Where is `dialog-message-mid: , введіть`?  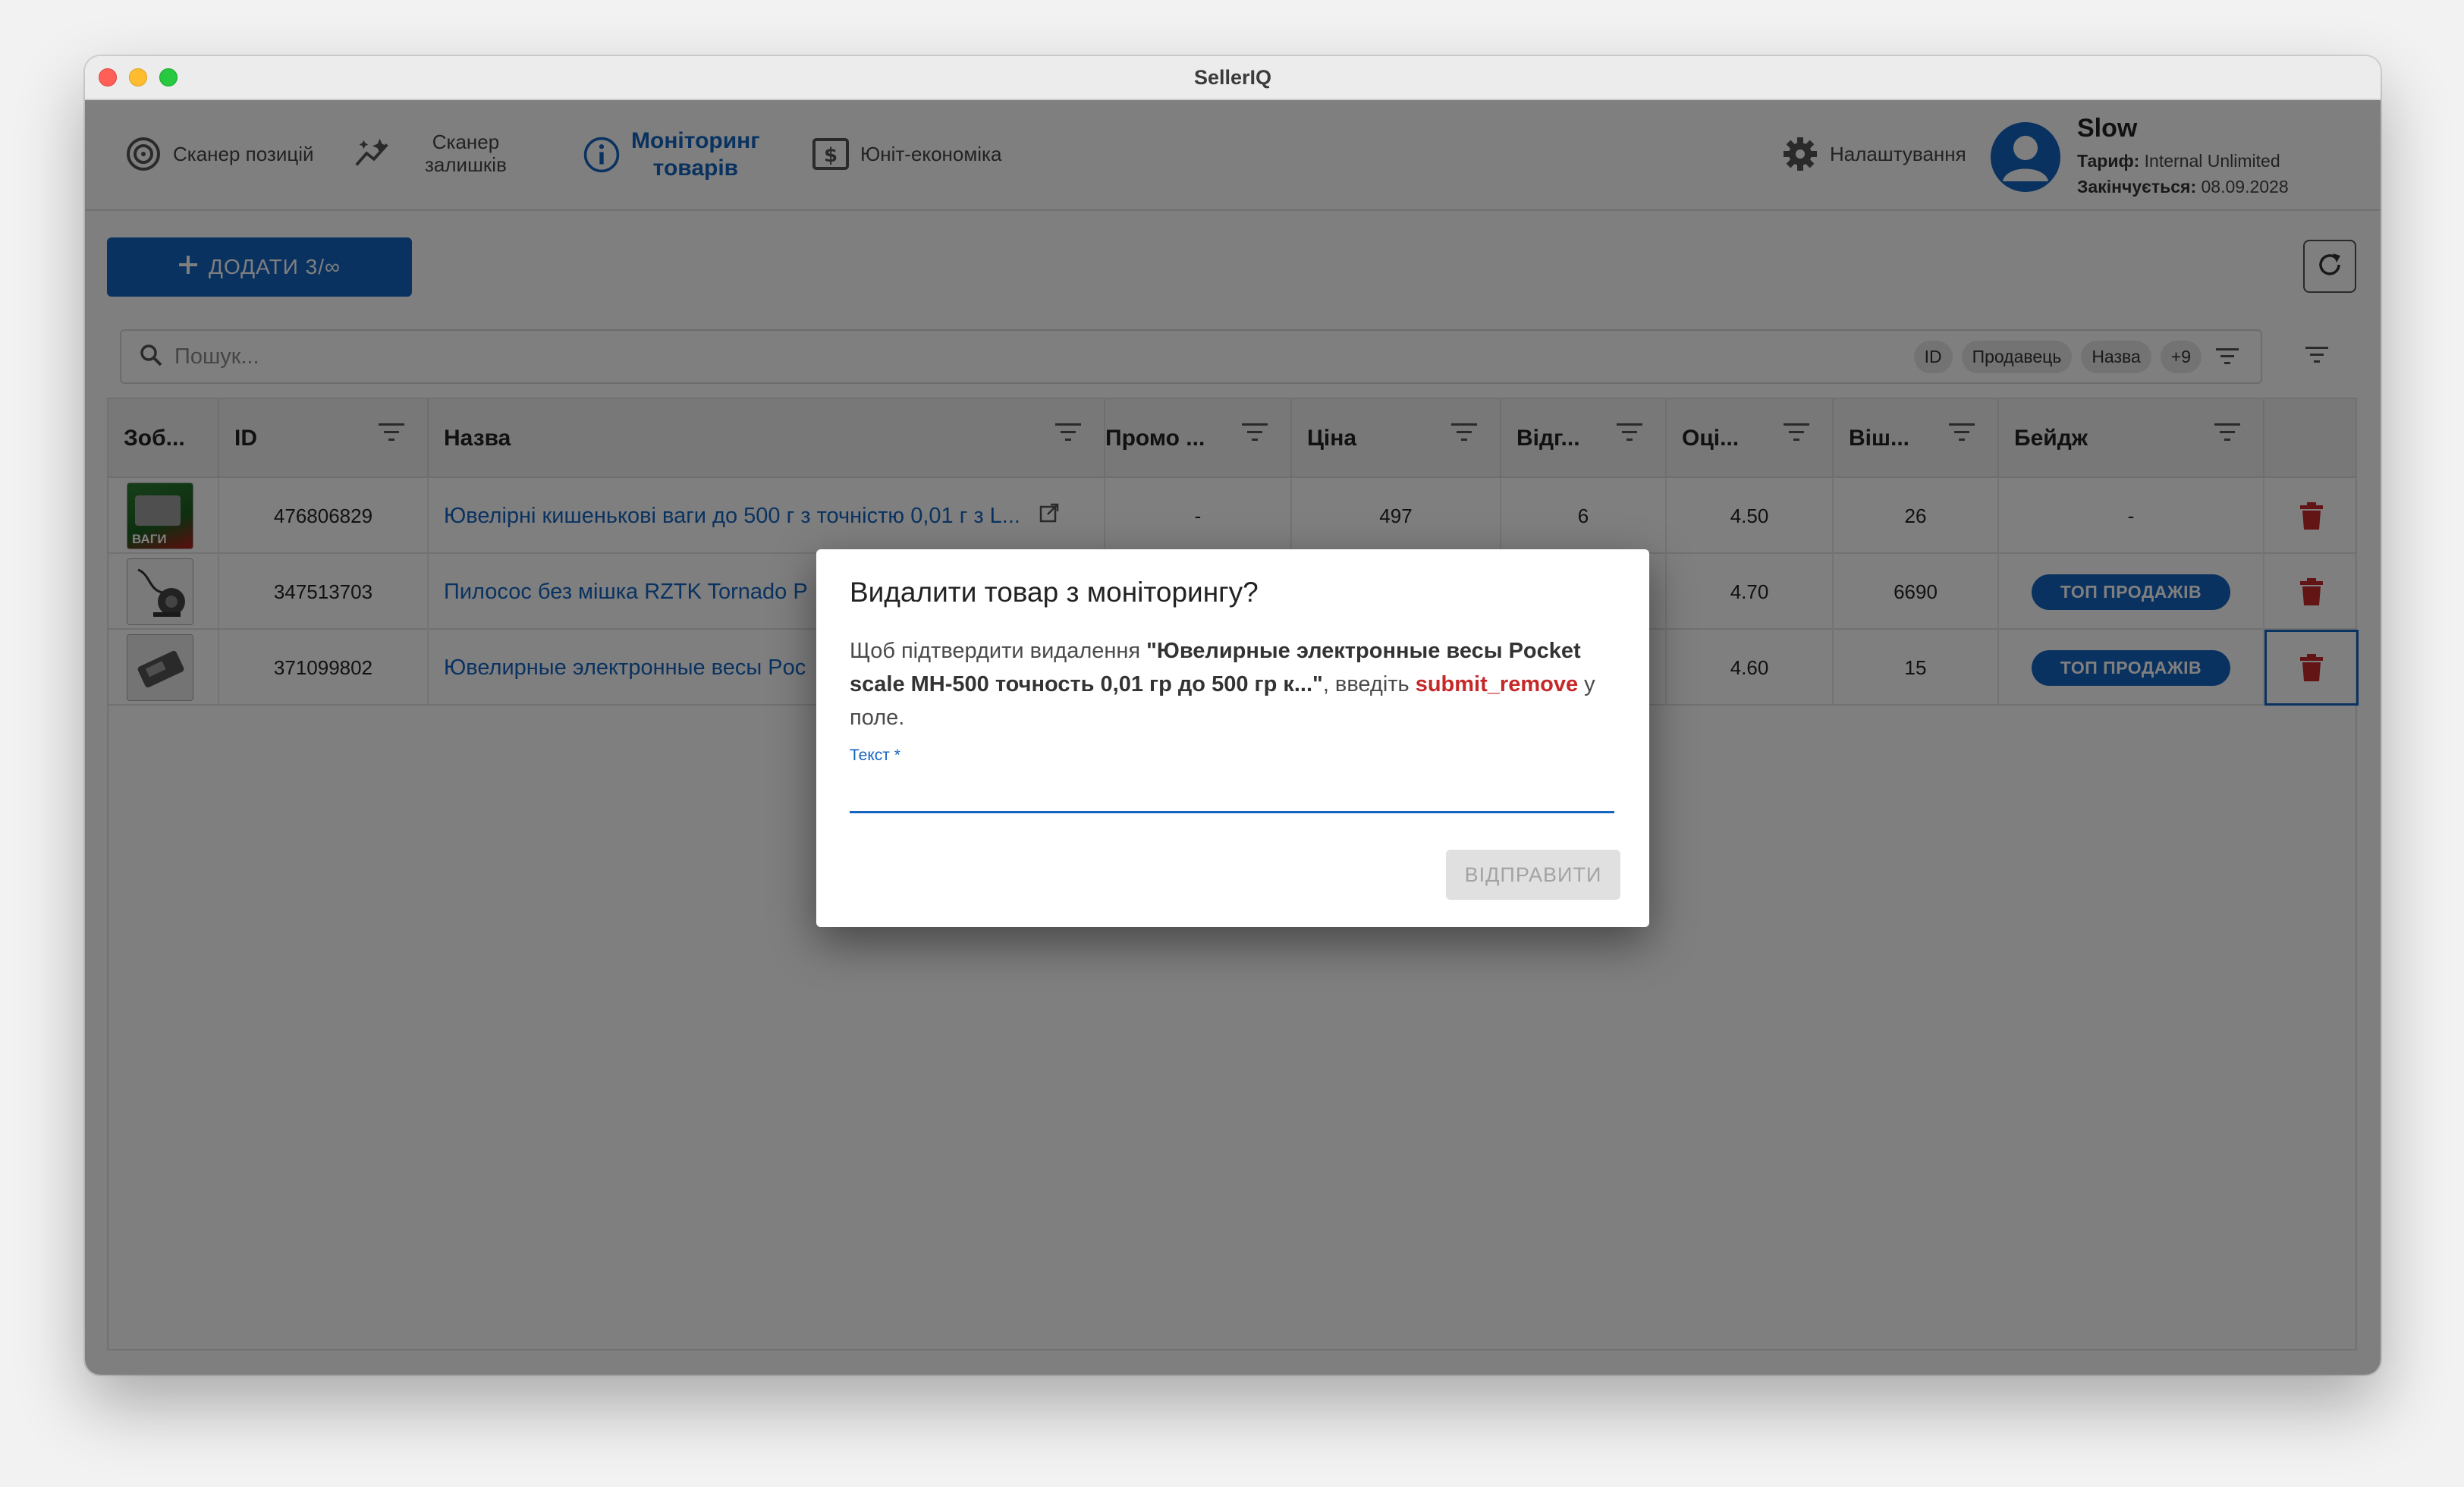
dialog-message-mid: , введіть is located at coordinates (1369, 684).